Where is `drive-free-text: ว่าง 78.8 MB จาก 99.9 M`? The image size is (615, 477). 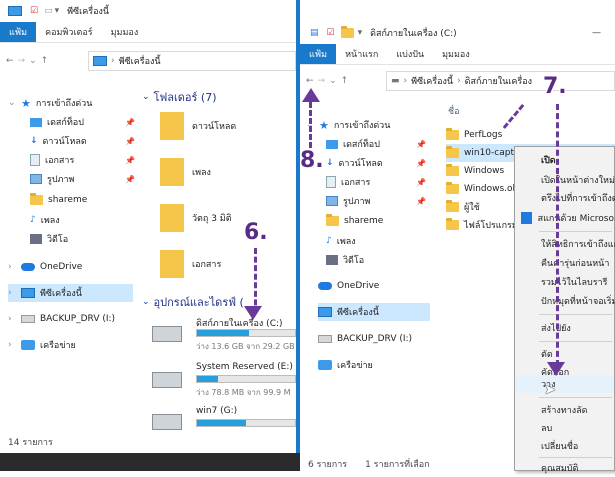
drive-free-text: ว่าง 78.8 MB จาก 99.9 M is located at coordinates (243, 392).